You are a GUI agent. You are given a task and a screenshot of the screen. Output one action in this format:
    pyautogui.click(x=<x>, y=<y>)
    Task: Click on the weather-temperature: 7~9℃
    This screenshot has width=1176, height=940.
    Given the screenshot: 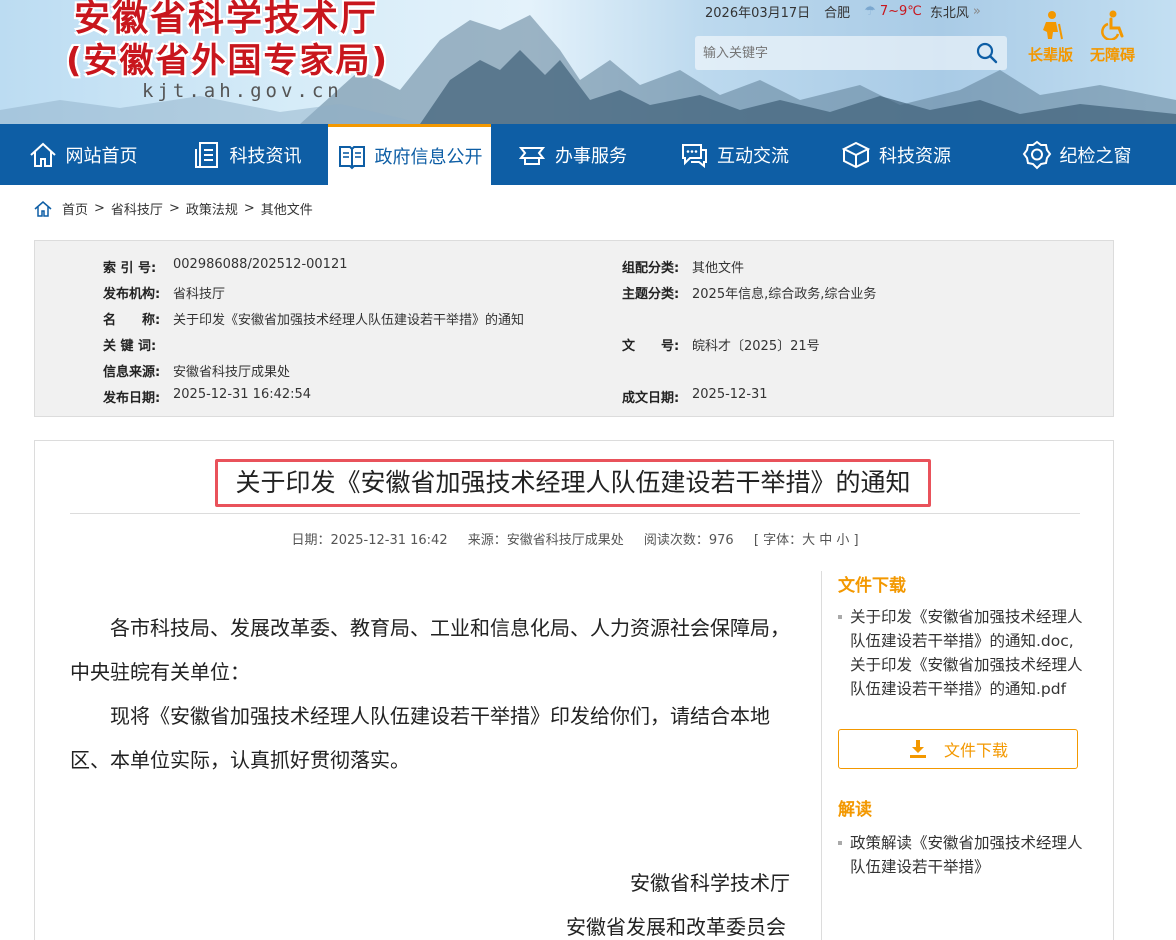 What is the action you would take?
    pyautogui.click(x=900, y=11)
    